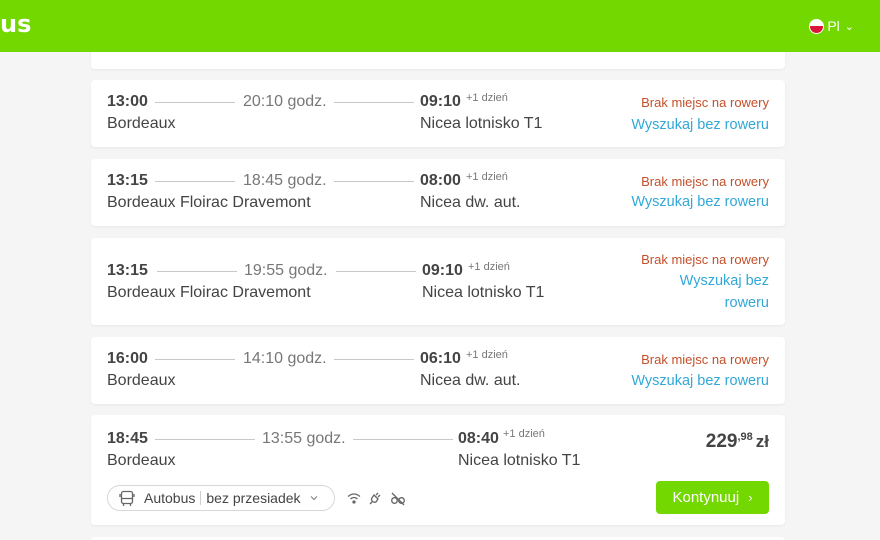 The width and height of the screenshot is (880, 540). What do you see at coordinates (746, 303) in the screenshot?
I see `link-text-line-2: roweru` at bounding box center [746, 303].